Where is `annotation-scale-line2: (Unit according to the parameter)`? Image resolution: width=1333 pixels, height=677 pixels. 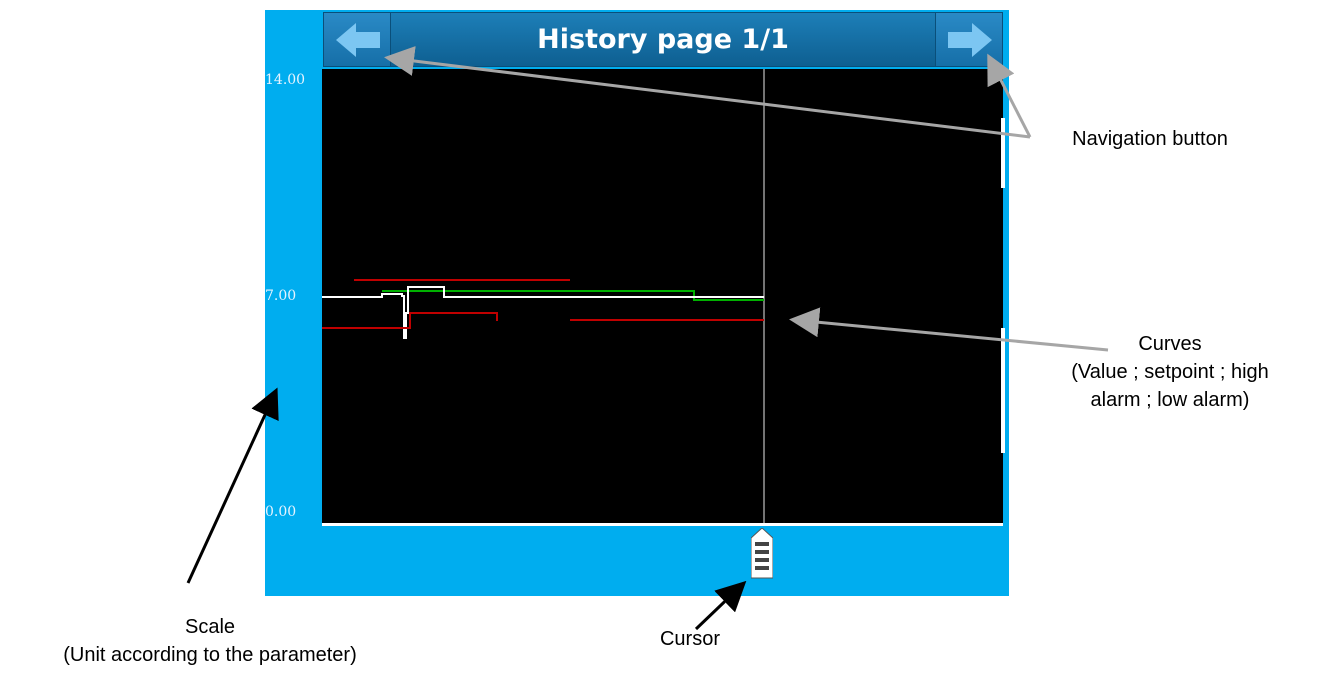 annotation-scale-line2: (Unit according to the parameter) is located at coordinates (210, 655).